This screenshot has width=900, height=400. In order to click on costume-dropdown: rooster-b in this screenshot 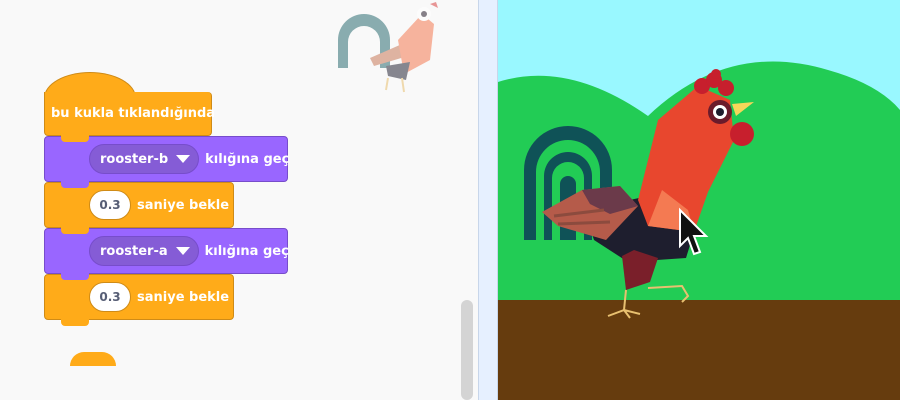, I will do `click(144, 159)`.